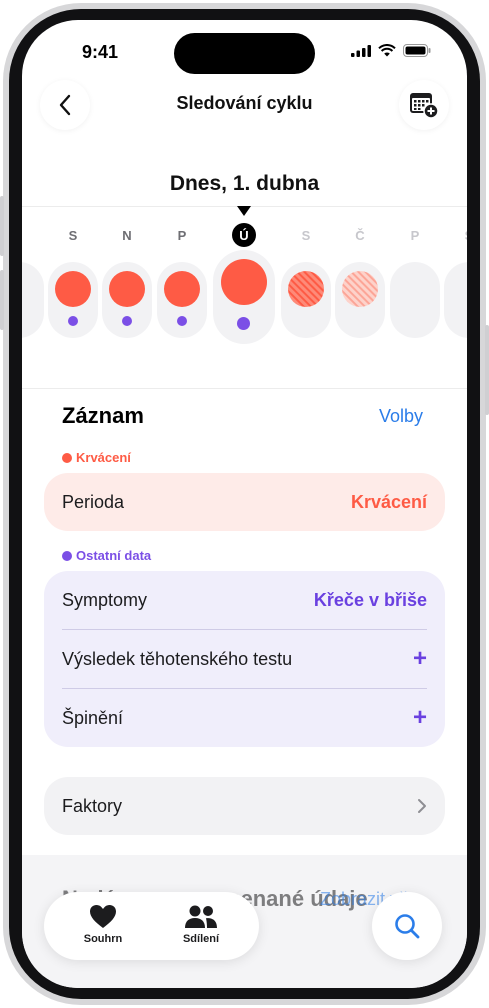 The height and width of the screenshot is (1008, 489). Describe the element at coordinates (244, 211) in the screenshot. I see `today-pointer-icon` at that location.